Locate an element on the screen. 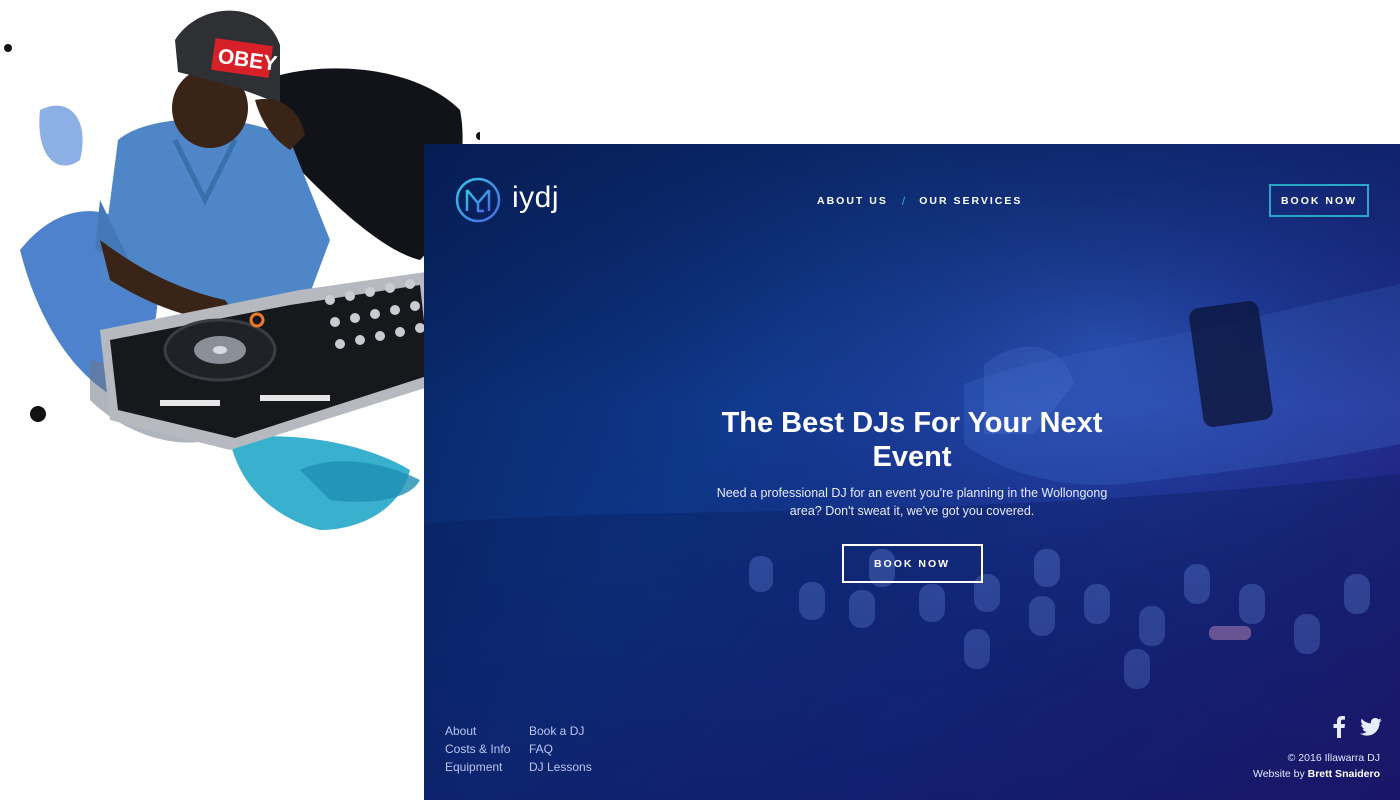 The width and height of the screenshot is (1400, 800). footer-link-about: About is located at coordinates (487, 731).